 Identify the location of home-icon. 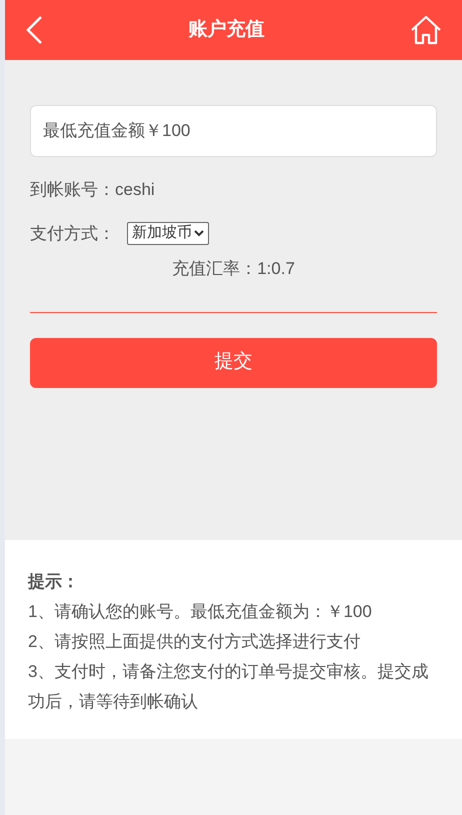
(426, 30).